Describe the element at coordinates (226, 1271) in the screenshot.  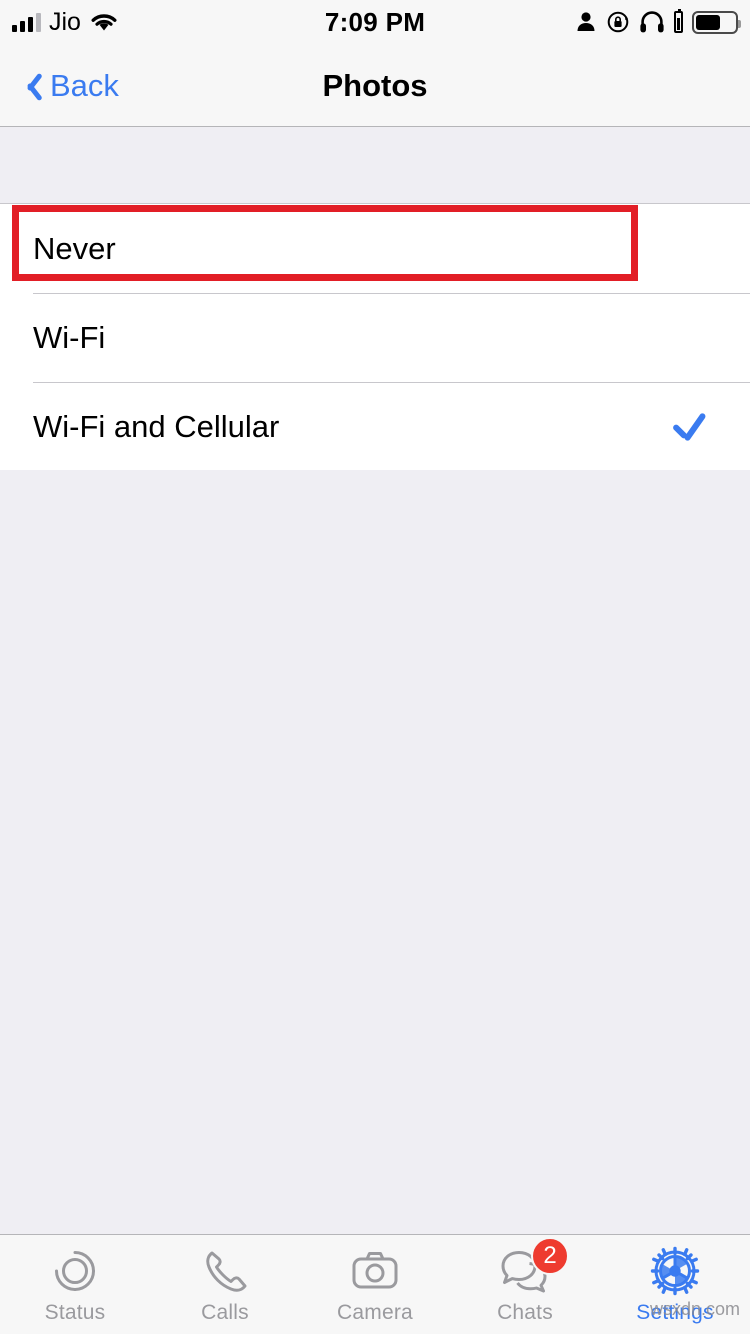
I see `phone-icon` at that location.